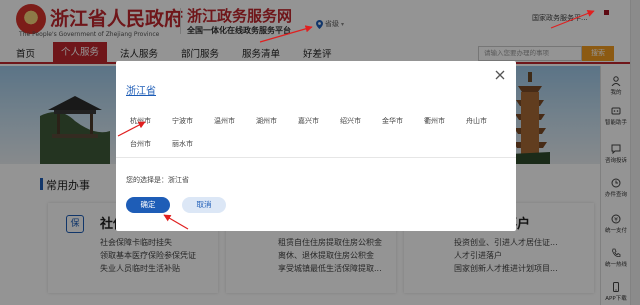 The image size is (640, 305). I want to click on city-option: 舟山市, so click(476, 121).